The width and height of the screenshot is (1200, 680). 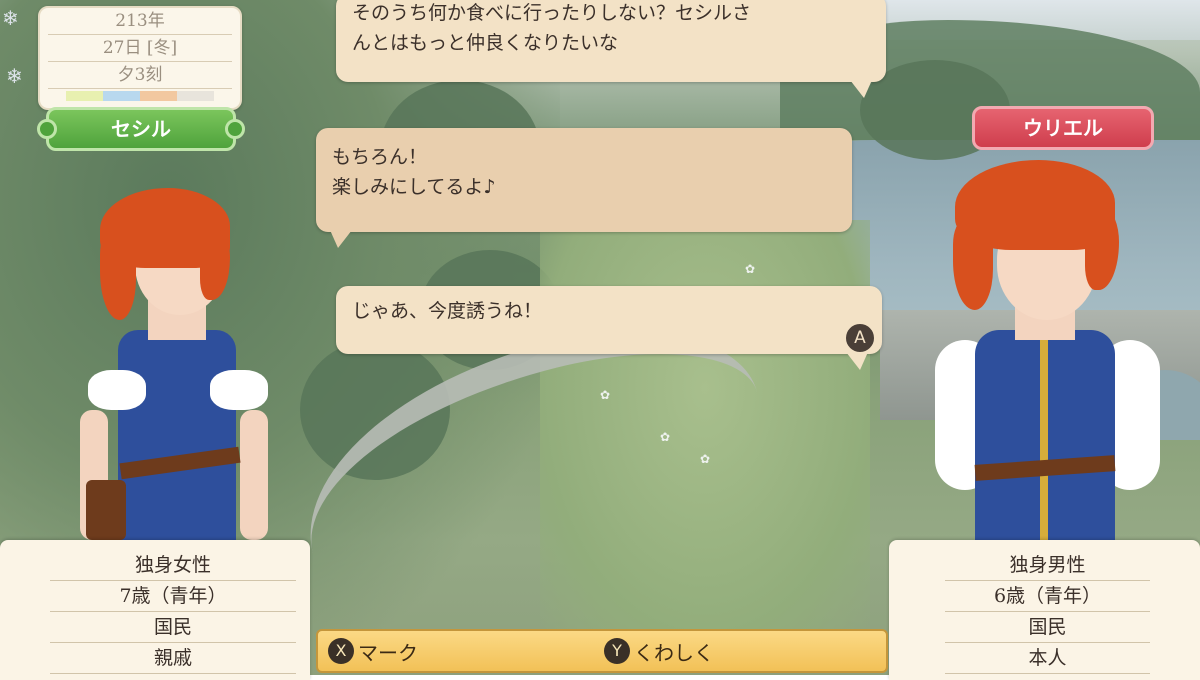 What do you see at coordinates (140, 75) in the screenshot?
I see `time-of-day-label: 夕3刻` at bounding box center [140, 75].